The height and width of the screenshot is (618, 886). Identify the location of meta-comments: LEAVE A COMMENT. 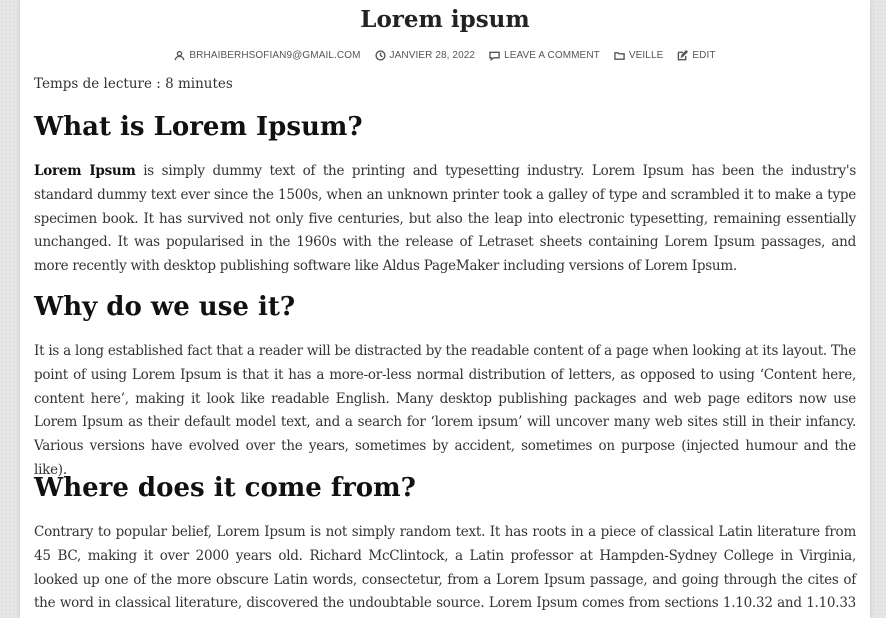
(544, 55).